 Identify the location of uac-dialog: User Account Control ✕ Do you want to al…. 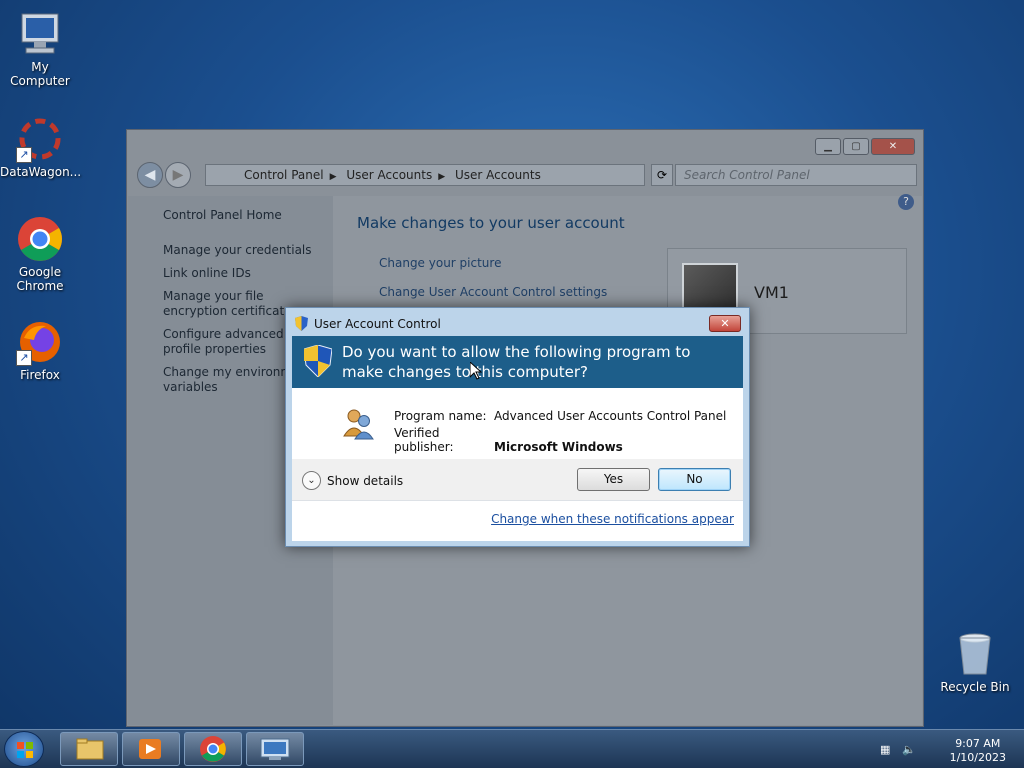
(517, 427).